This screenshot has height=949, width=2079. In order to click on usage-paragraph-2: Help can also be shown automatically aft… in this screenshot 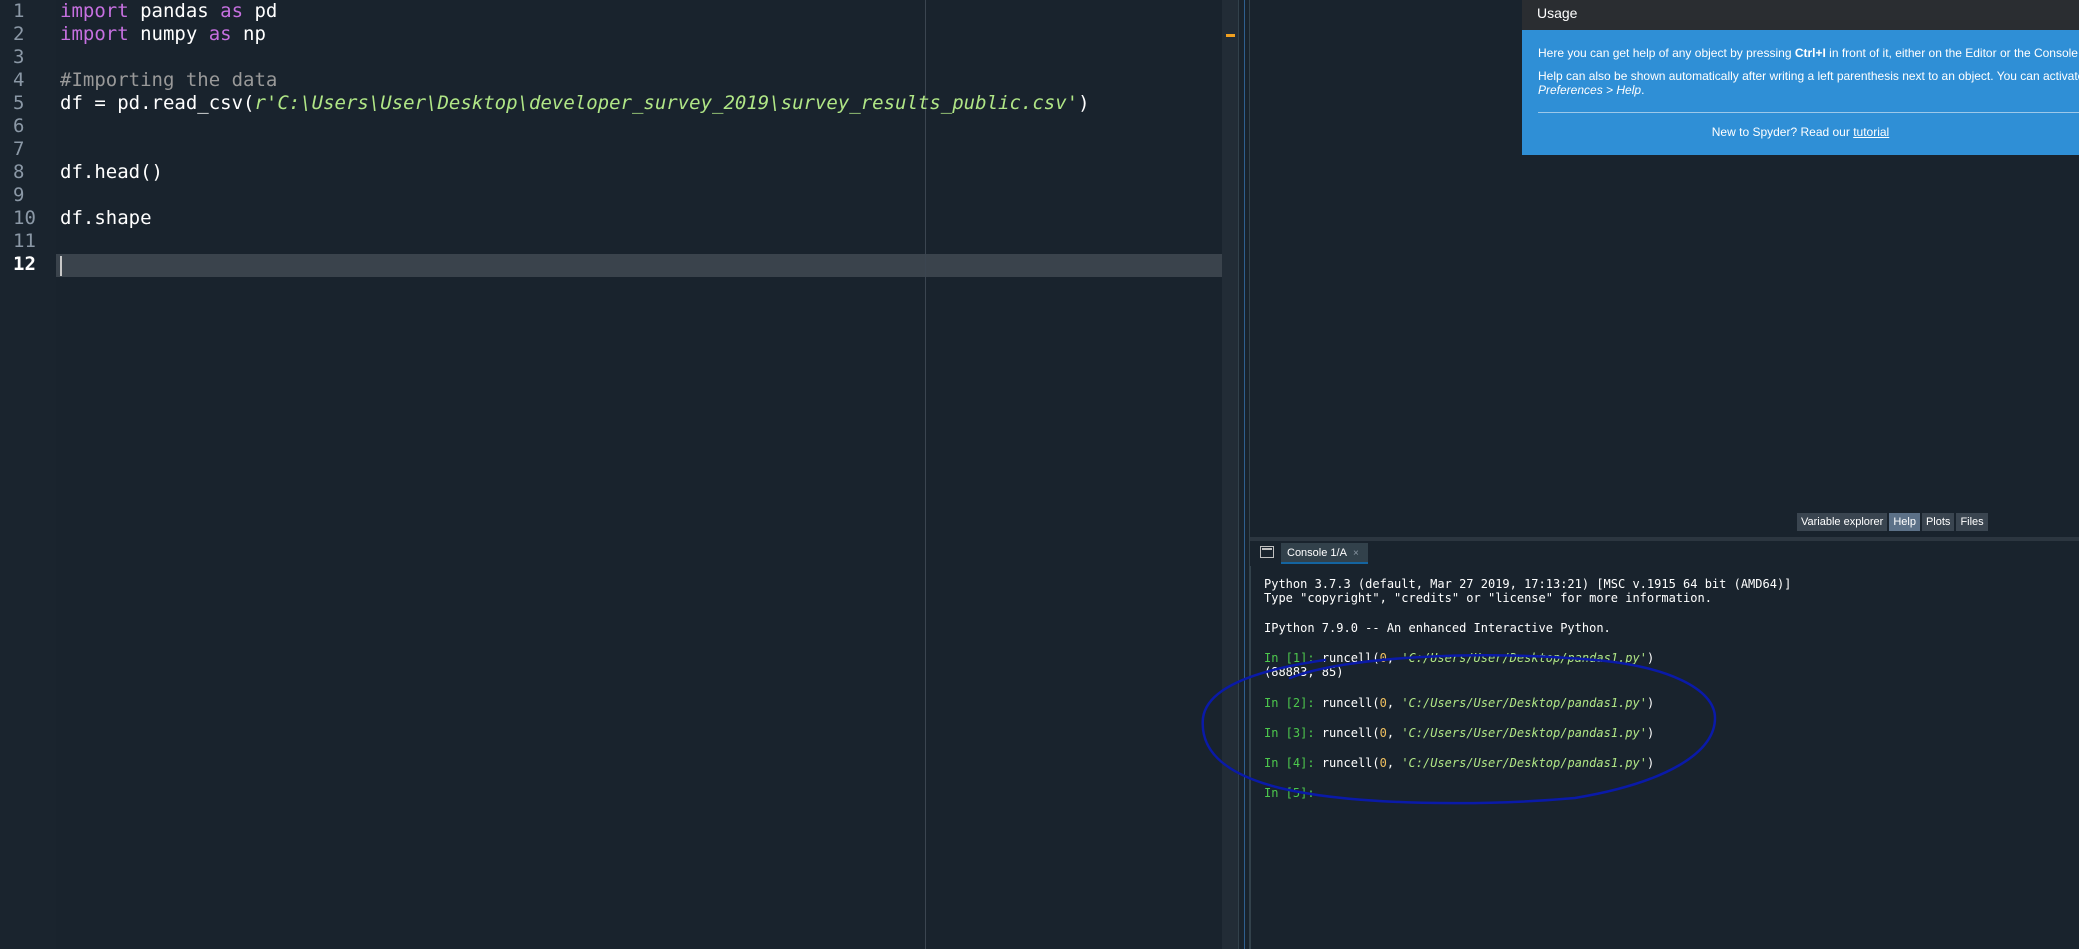, I will do `click(1808, 76)`.